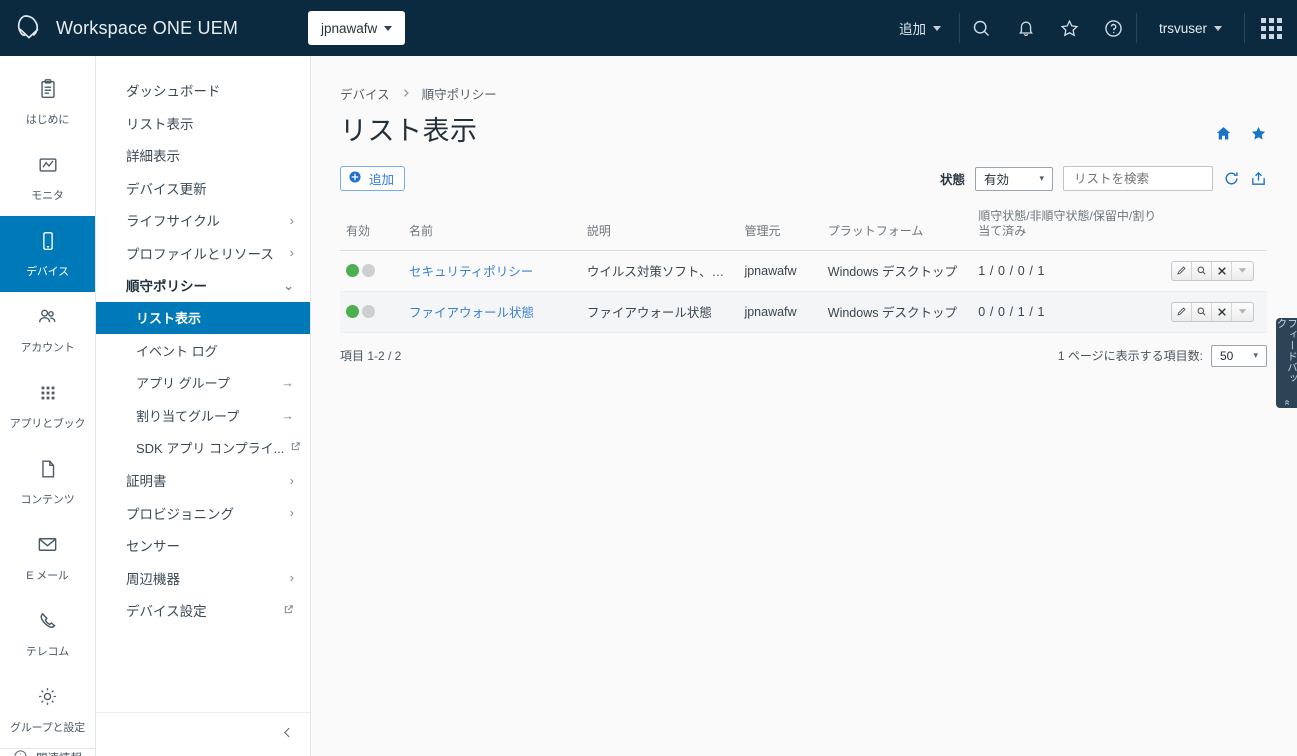 This screenshot has height=756, width=1297. What do you see at coordinates (203, 123) in the screenshot?
I see `nav-item-list-view: リスト表示` at bounding box center [203, 123].